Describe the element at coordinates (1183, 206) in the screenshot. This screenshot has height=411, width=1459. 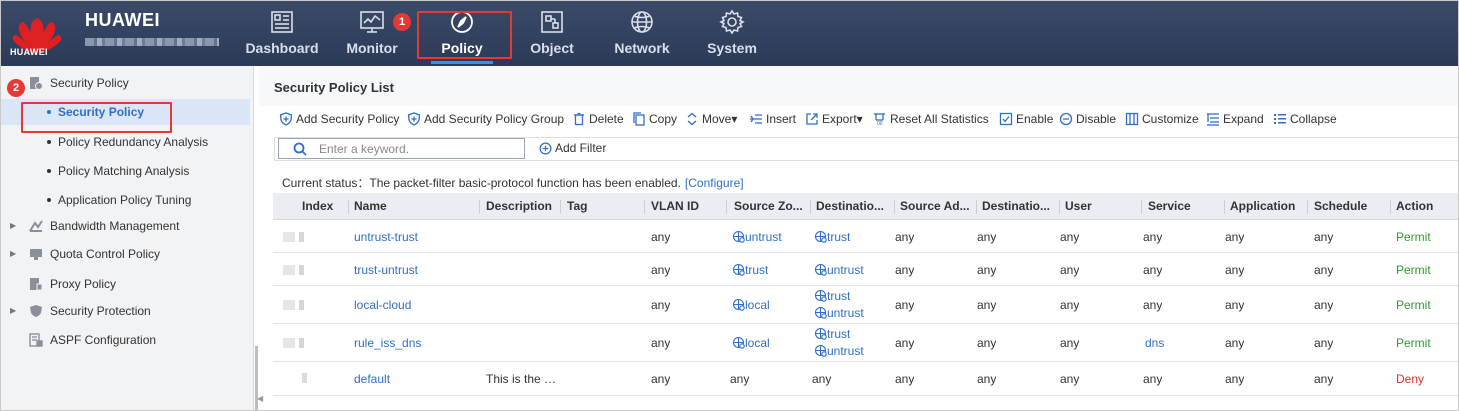
I see `column-header-service: Service` at that location.